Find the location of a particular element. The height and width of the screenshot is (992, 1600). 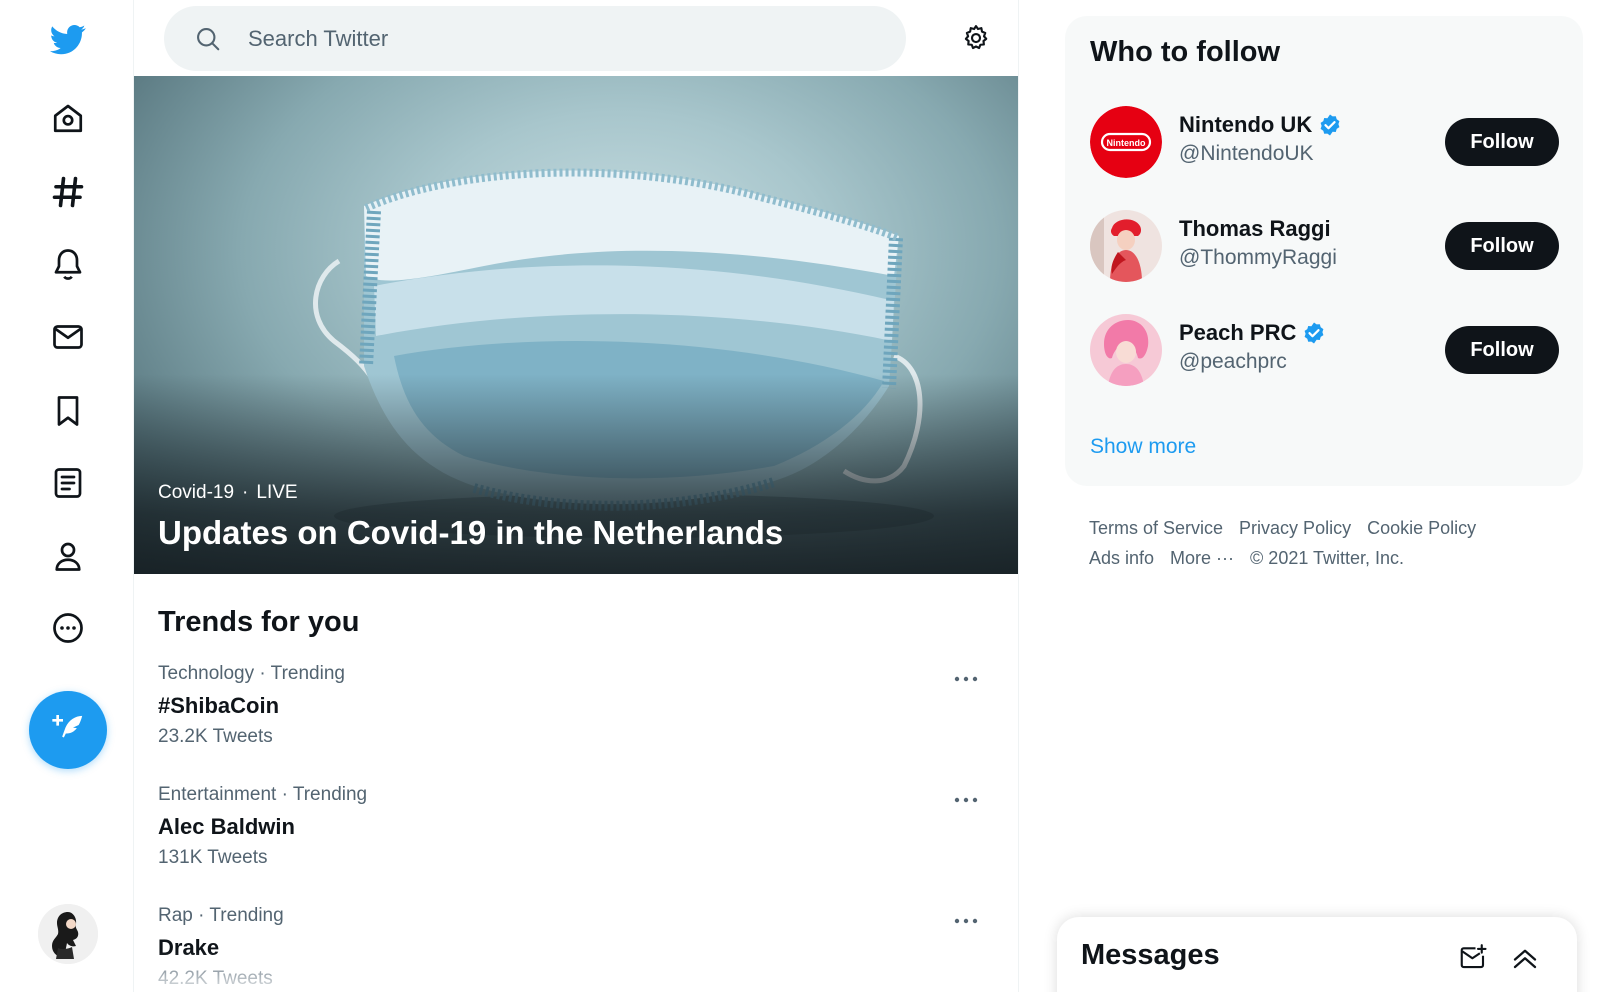

user-handle: @NintendoUK is located at coordinates (1246, 153).